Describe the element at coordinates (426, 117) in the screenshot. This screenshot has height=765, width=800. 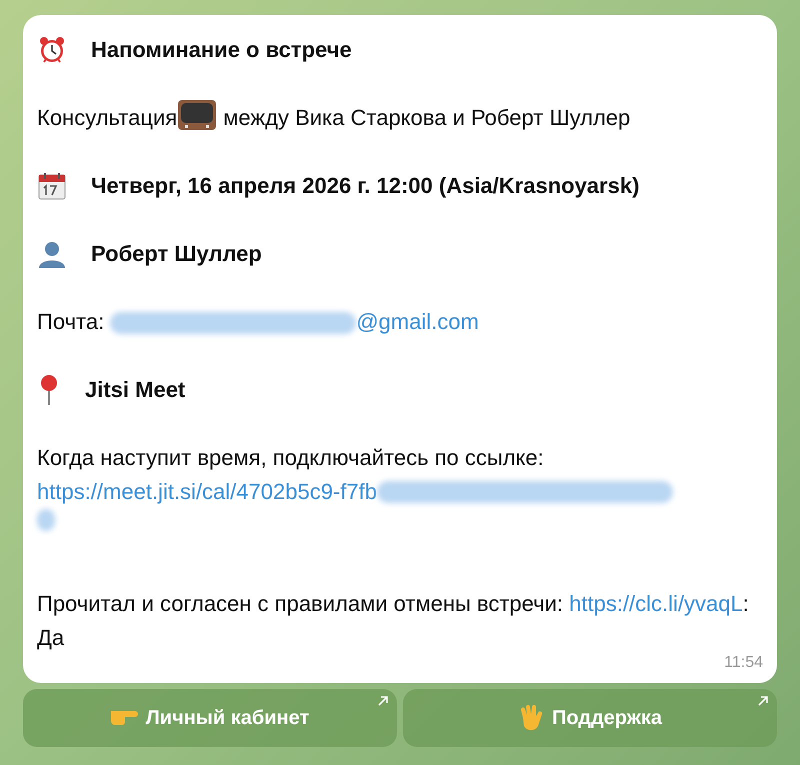
I see `participants-text: между Вика Старкова и Роберт Шуллер` at that location.